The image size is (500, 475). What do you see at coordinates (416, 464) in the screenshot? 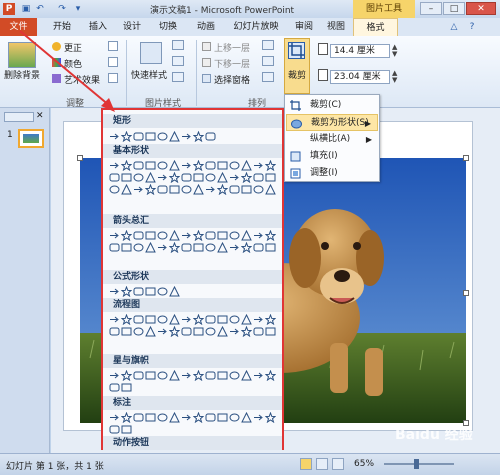
I see `zoom-slider-thumb` at bounding box center [416, 464].